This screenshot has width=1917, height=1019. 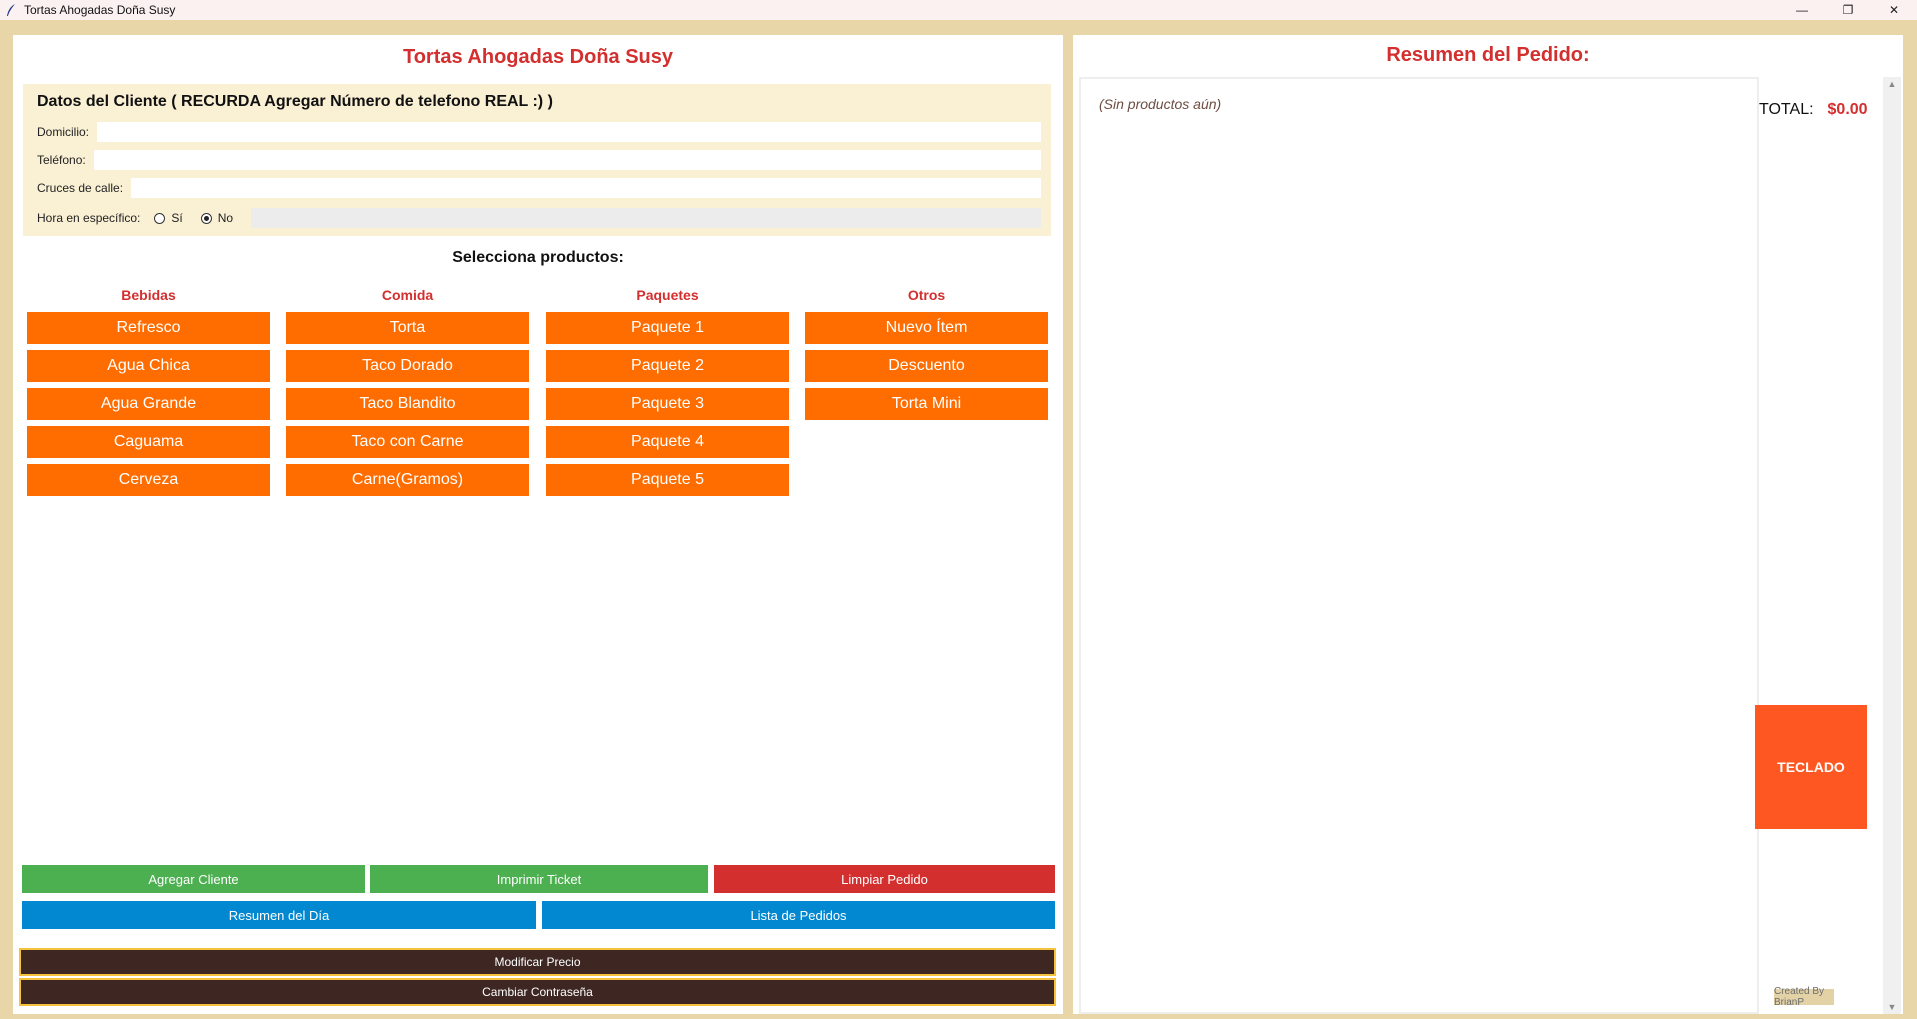 I want to click on product-torta-mini-button: Torta Mini, so click(x=926, y=404).